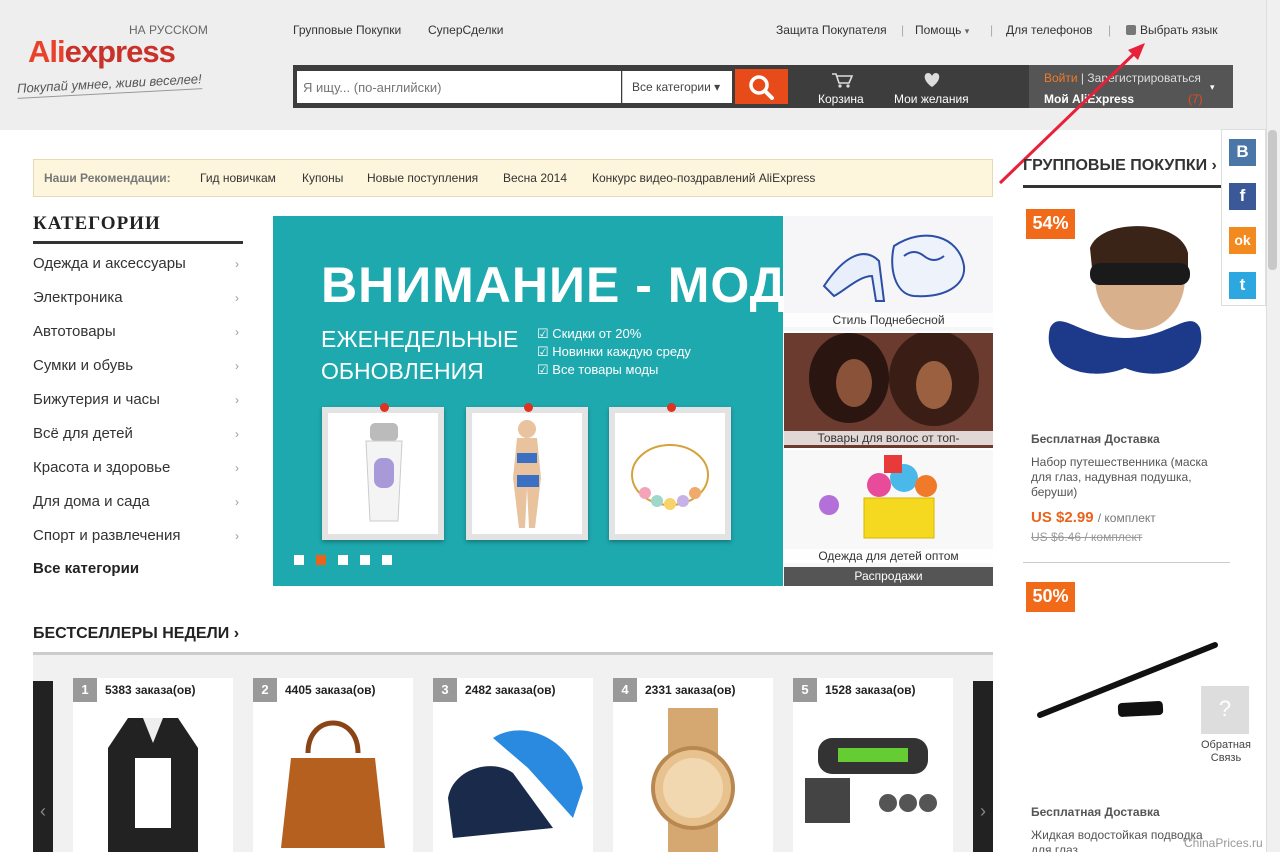 This screenshot has width=1280, height=852. Describe the element at coordinates (1242, 285) in the screenshot. I see `twitter-icon: t` at that location.